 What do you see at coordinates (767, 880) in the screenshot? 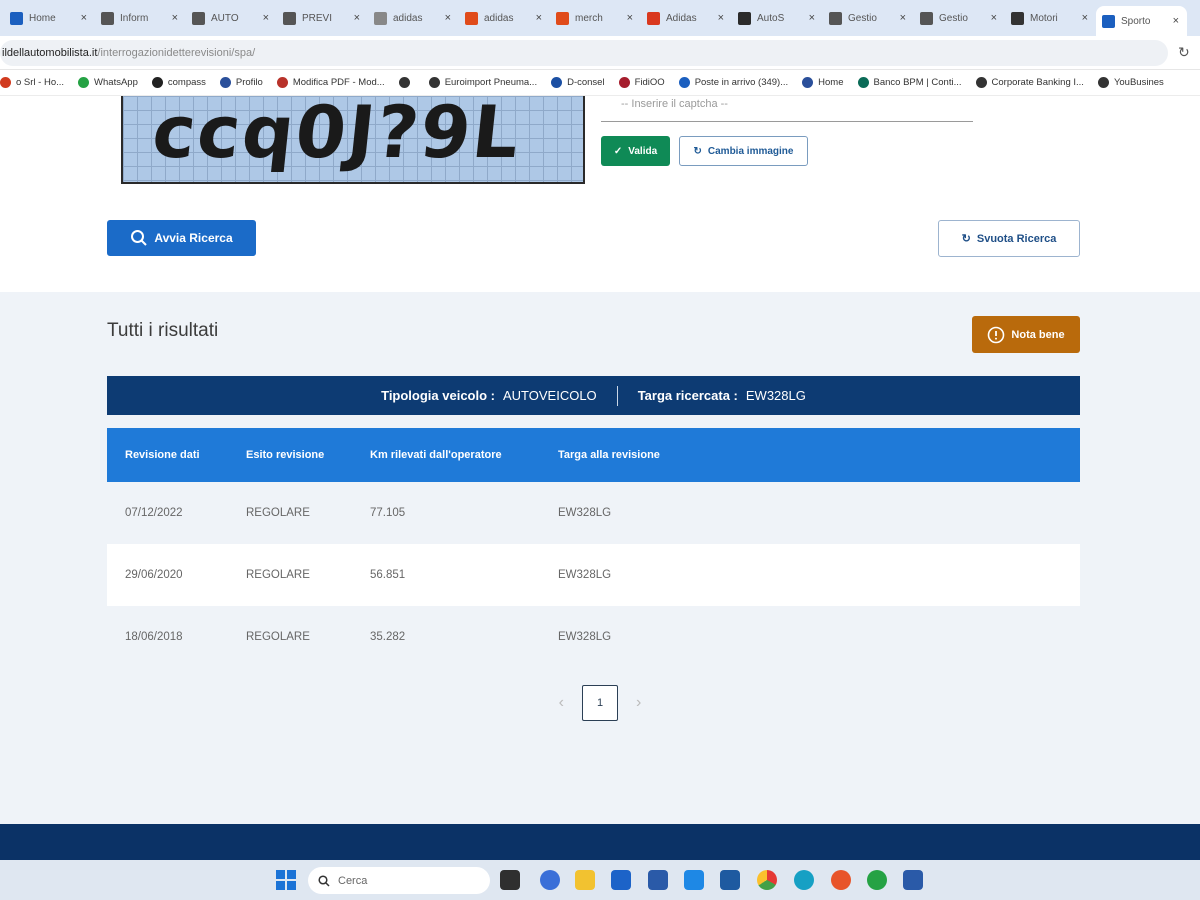
I see `chrome-icon` at bounding box center [767, 880].